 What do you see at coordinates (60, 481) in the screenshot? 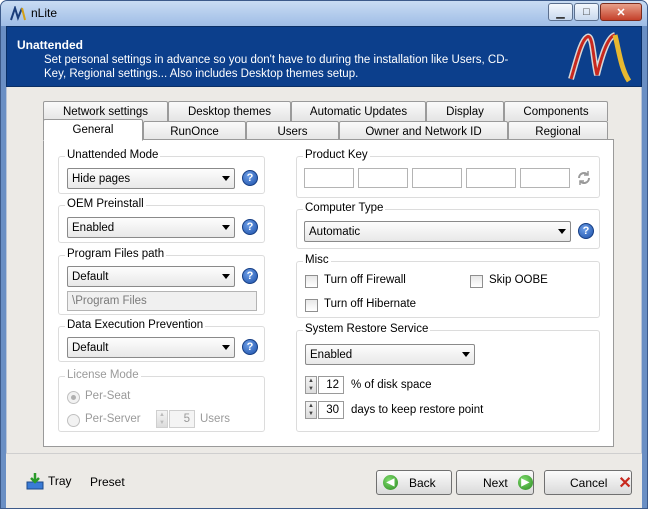
I see `tray-label: Tray` at bounding box center [60, 481].